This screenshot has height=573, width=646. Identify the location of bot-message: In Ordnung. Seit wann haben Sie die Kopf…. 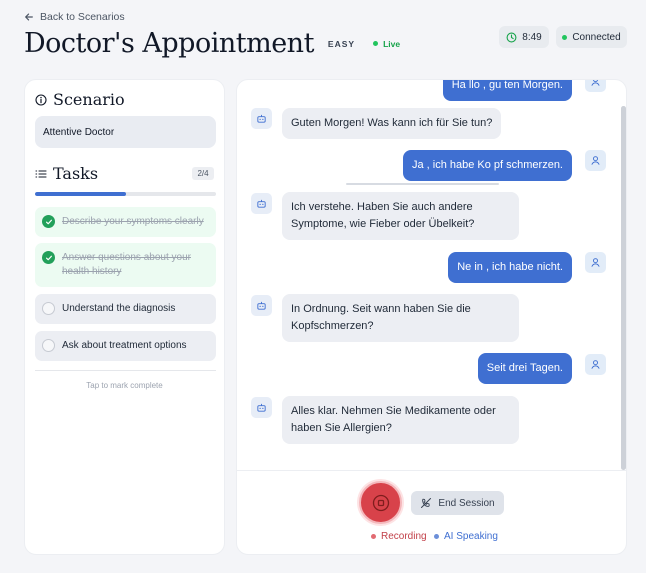
(400, 318).